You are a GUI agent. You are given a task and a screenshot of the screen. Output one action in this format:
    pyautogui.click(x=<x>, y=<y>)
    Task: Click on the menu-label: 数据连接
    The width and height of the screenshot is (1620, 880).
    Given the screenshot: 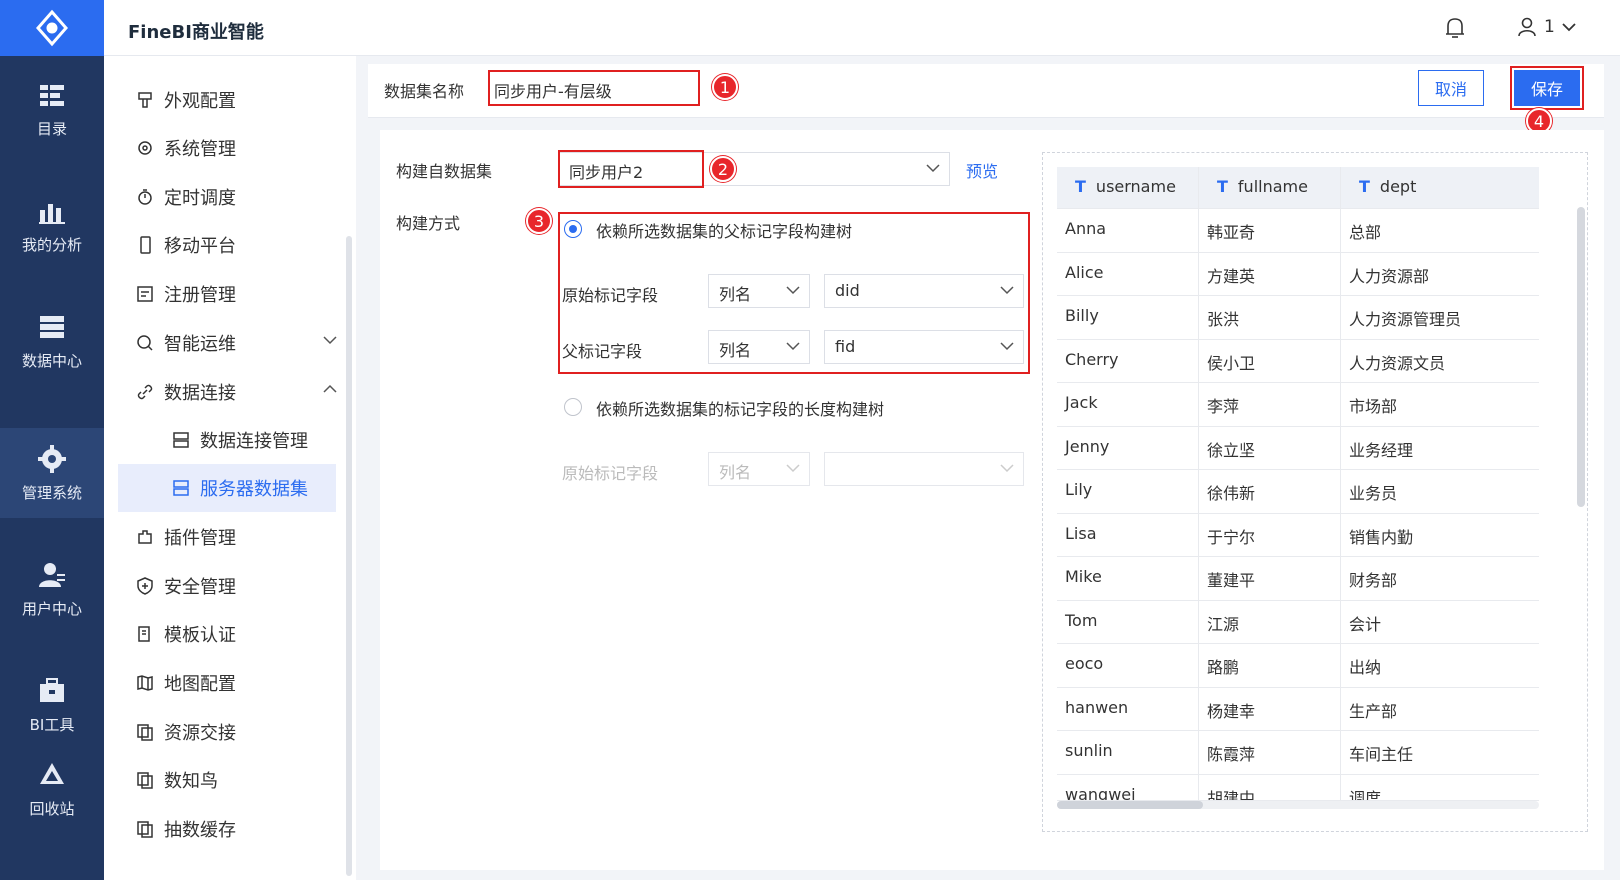 What is the action you would take?
    pyautogui.click(x=200, y=393)
    